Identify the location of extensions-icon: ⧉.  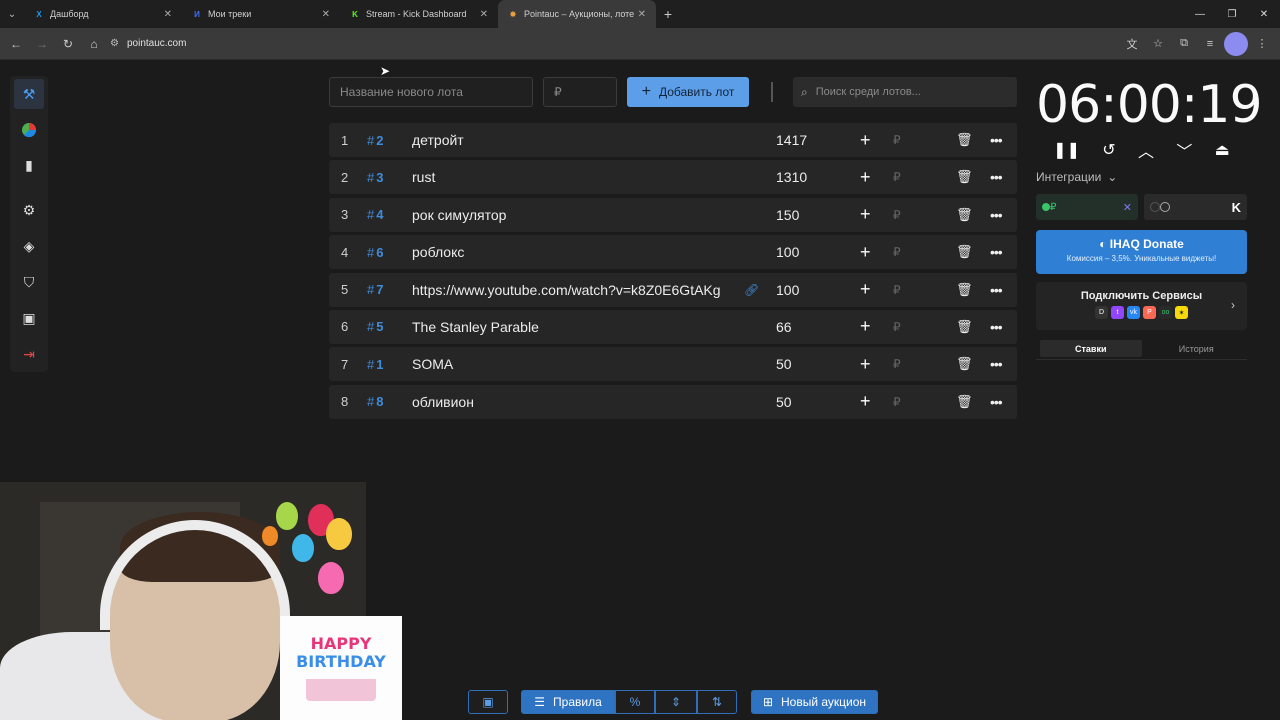
(1184, 44).